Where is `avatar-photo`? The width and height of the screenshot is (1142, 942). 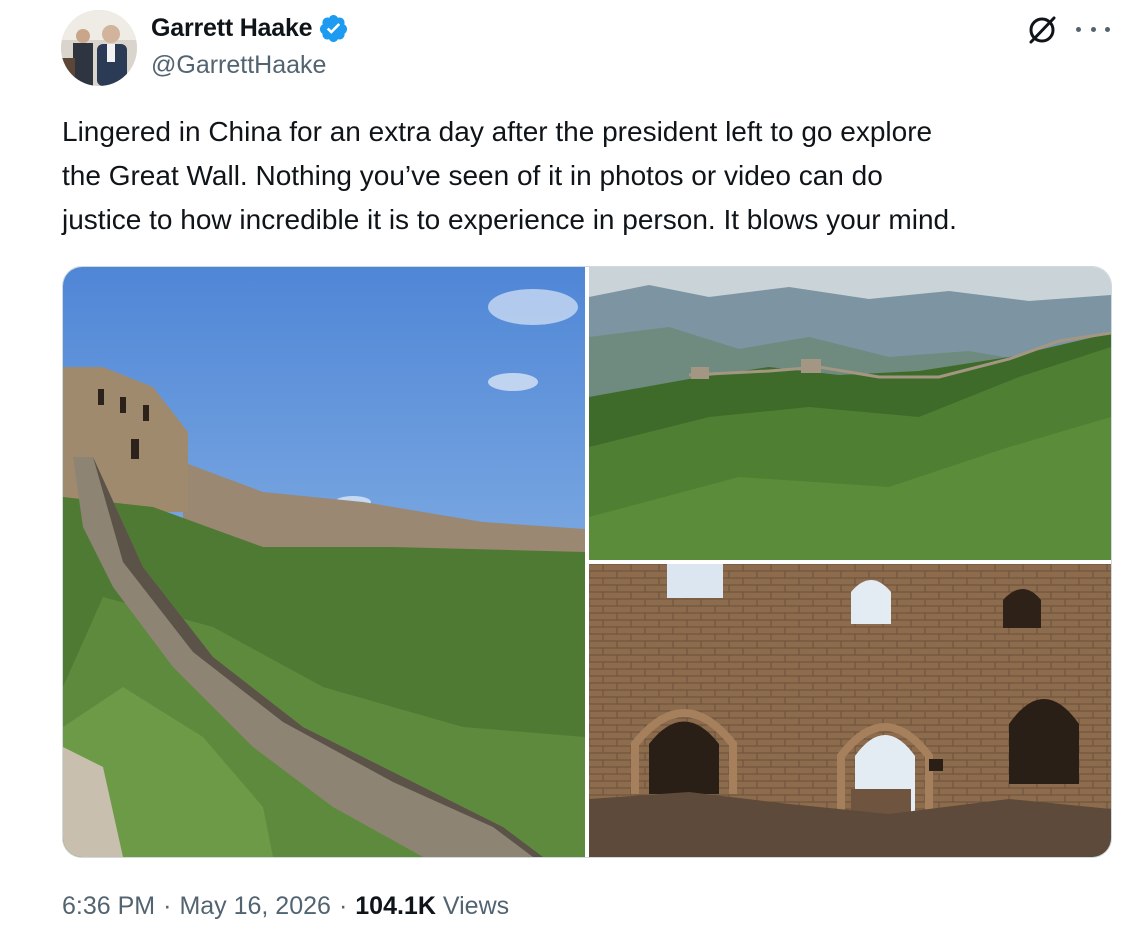 avatar-photo is located at coordinates (99, 48).